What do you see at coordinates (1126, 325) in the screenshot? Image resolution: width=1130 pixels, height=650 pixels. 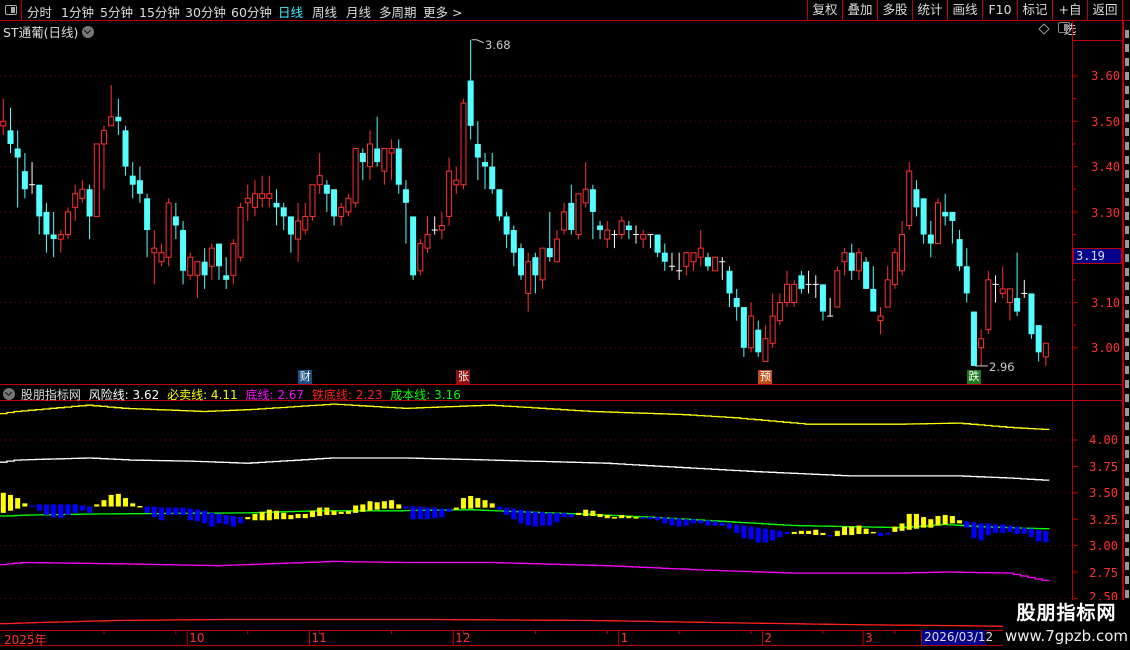 I see `right-sidebar` at bounding box center [1126, 325].